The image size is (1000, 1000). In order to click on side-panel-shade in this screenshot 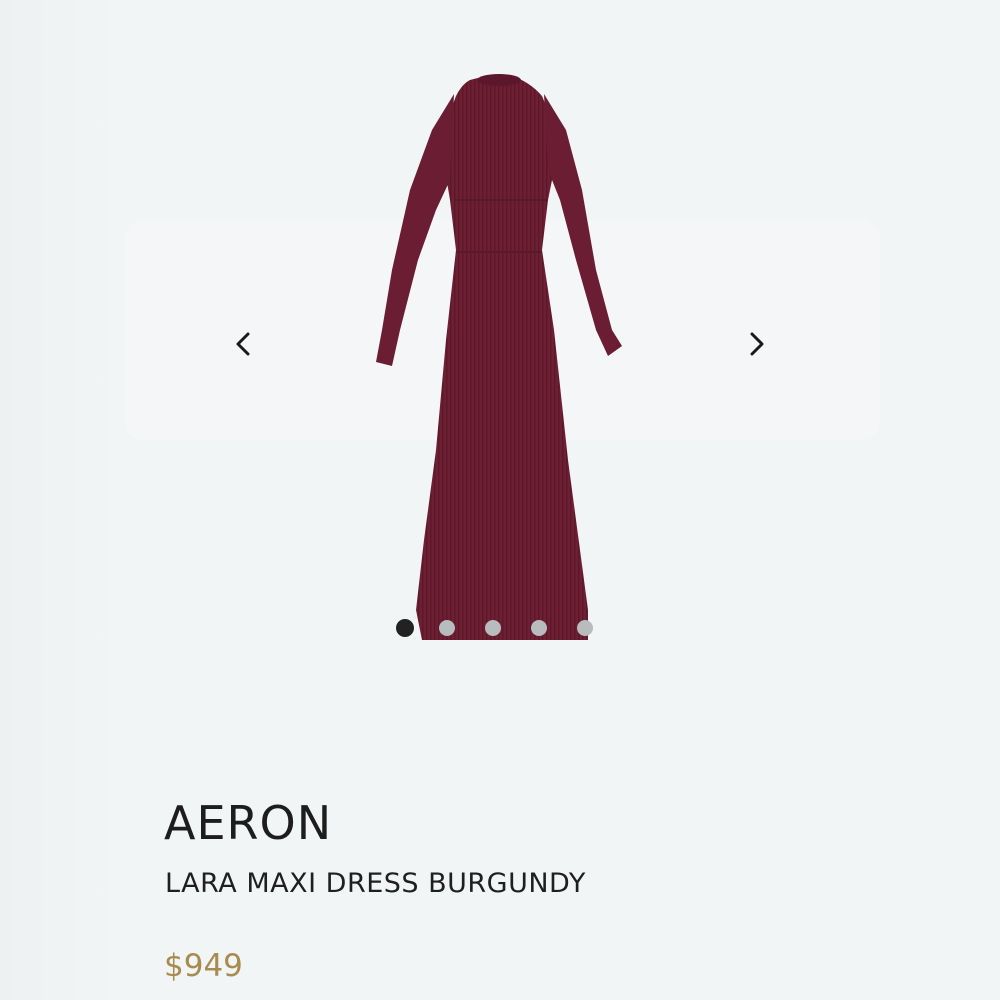, I will do `click(62, 500)`.